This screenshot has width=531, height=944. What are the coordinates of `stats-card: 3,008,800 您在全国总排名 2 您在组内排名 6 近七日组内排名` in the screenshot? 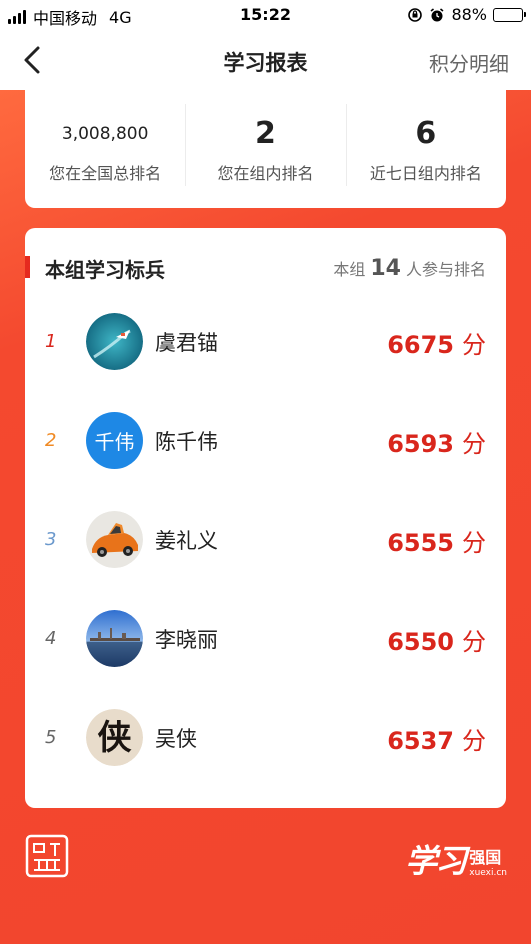 It's located at (265, 149).